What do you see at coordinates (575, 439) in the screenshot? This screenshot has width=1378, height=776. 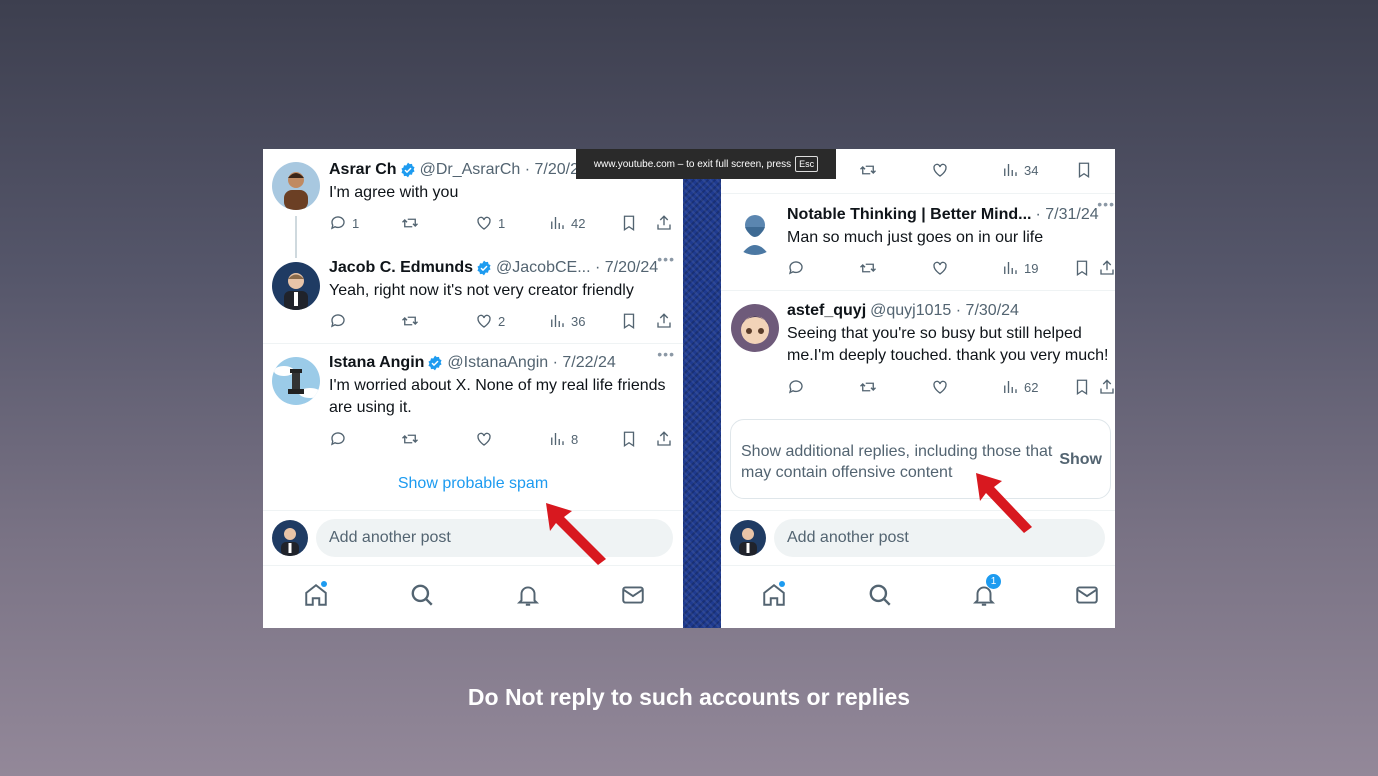 I see `view-count: 8` at bounding box center [575, 439].